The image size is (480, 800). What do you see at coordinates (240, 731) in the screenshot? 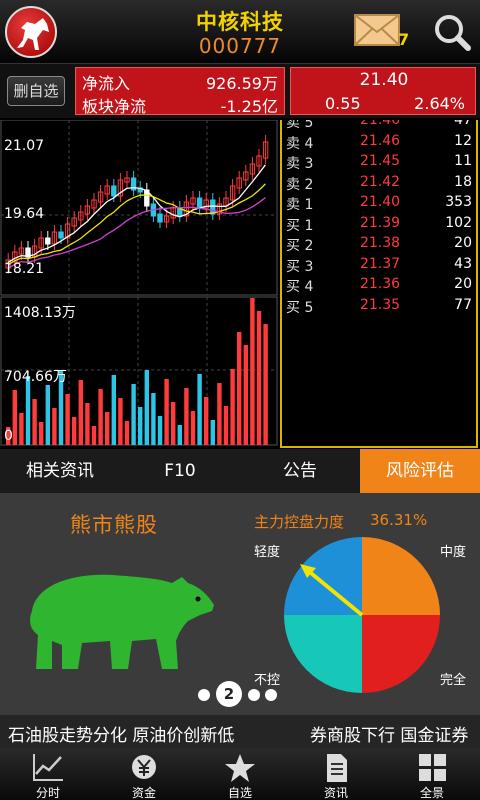
I see `news-ticker: 石油股走势分化 原油价创新低 券商股下行 国金证券` at bounding box center [240, 731].